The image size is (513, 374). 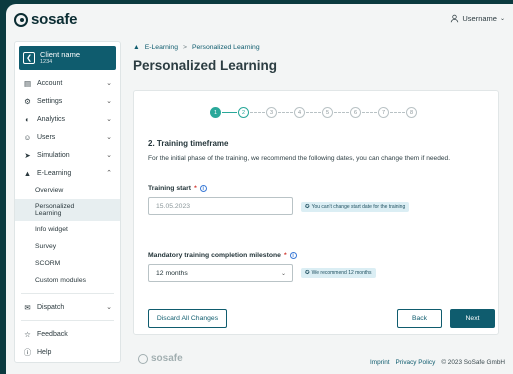 I want to click on logo: sosafe, so click(x=46, y=19).